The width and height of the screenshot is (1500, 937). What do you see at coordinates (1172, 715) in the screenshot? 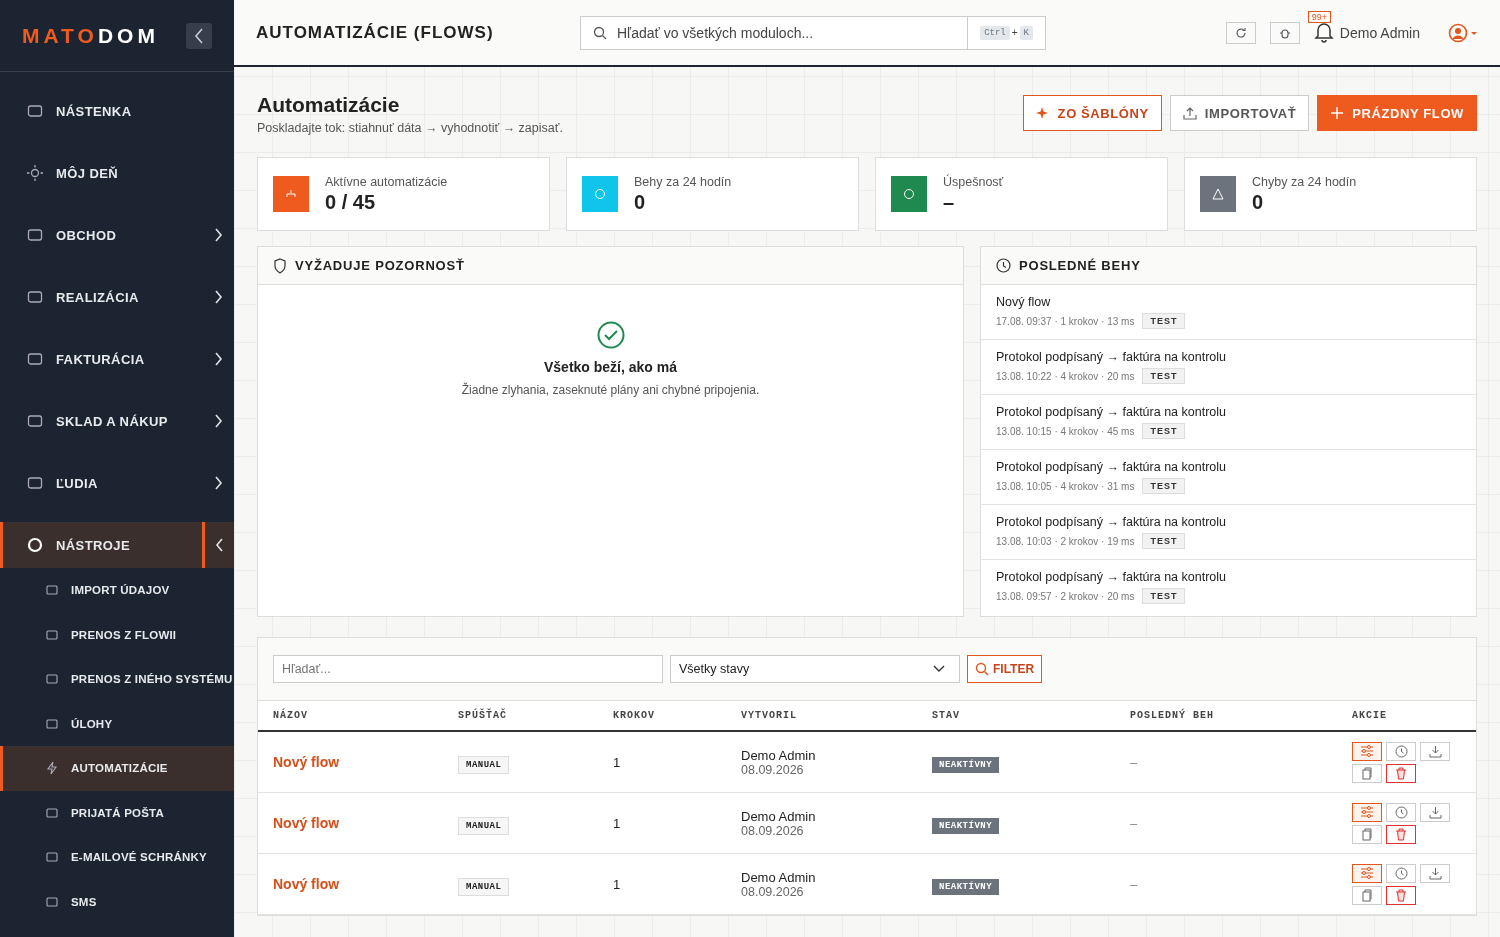
I see `column-header: POSLEDNÝ BEH` at bounding box center [1172, 715].